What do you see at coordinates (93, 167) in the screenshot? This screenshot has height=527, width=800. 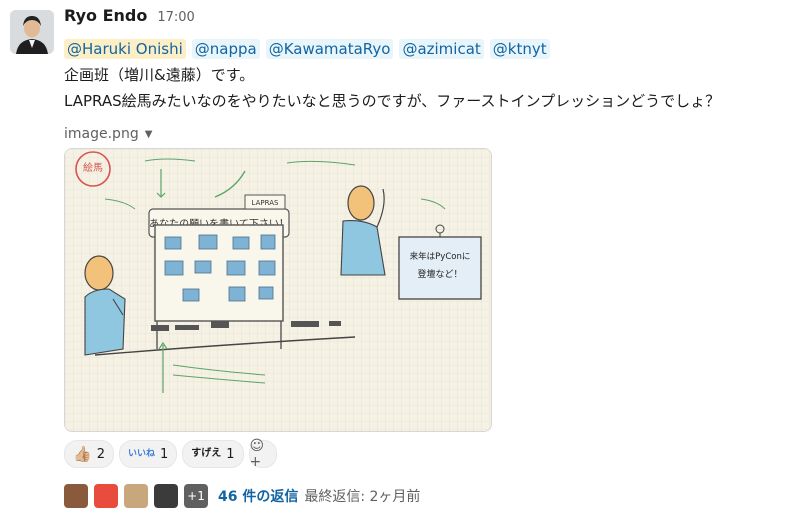 I see `sketch-stamp-text: 絵馬` at bounding box center [93, 167].